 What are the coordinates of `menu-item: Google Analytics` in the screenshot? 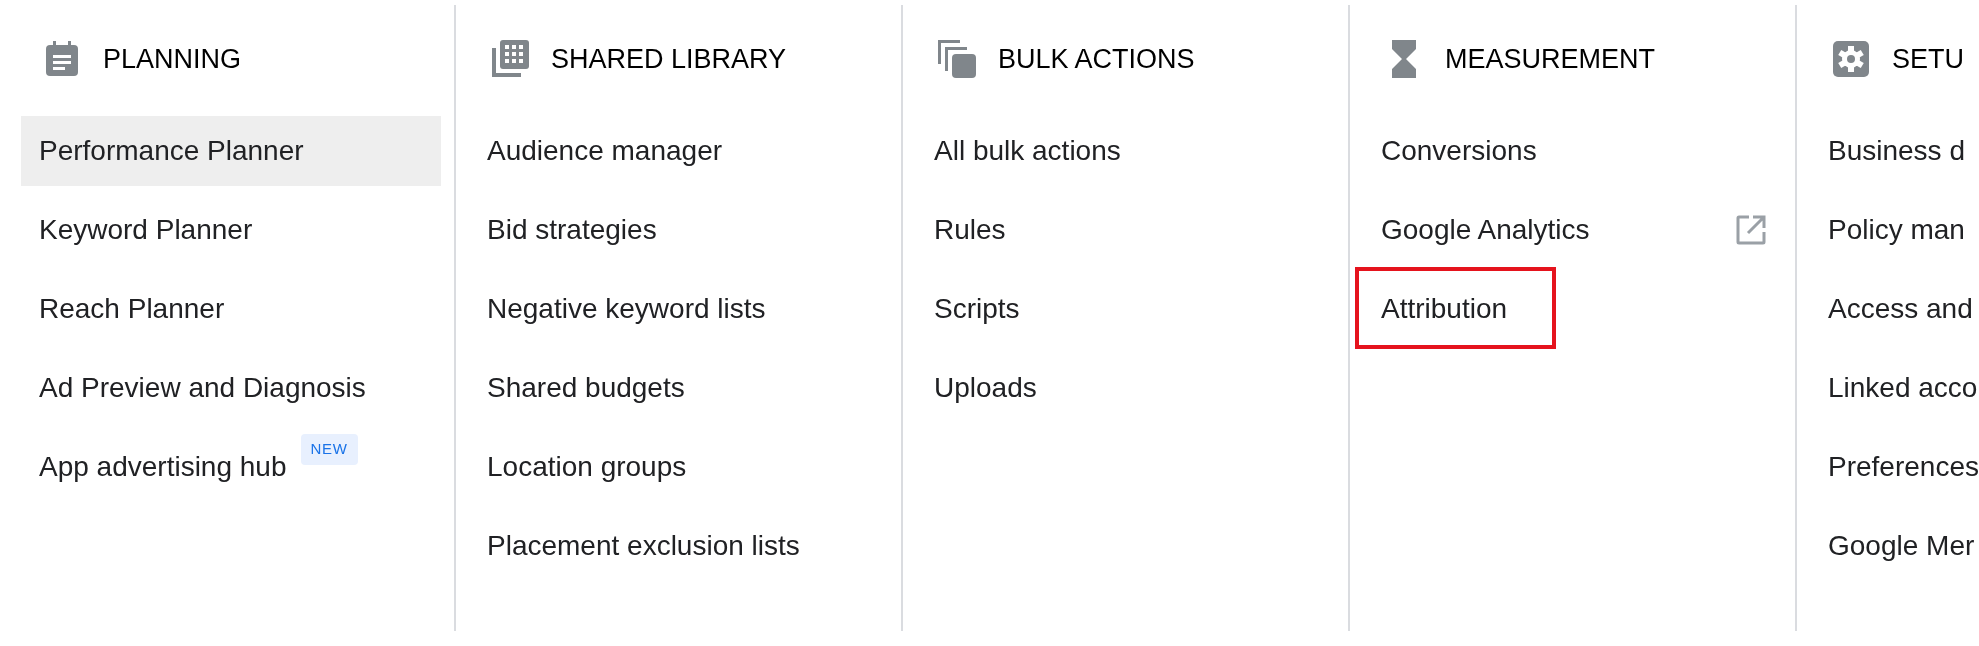 It's located at (1572, 230).